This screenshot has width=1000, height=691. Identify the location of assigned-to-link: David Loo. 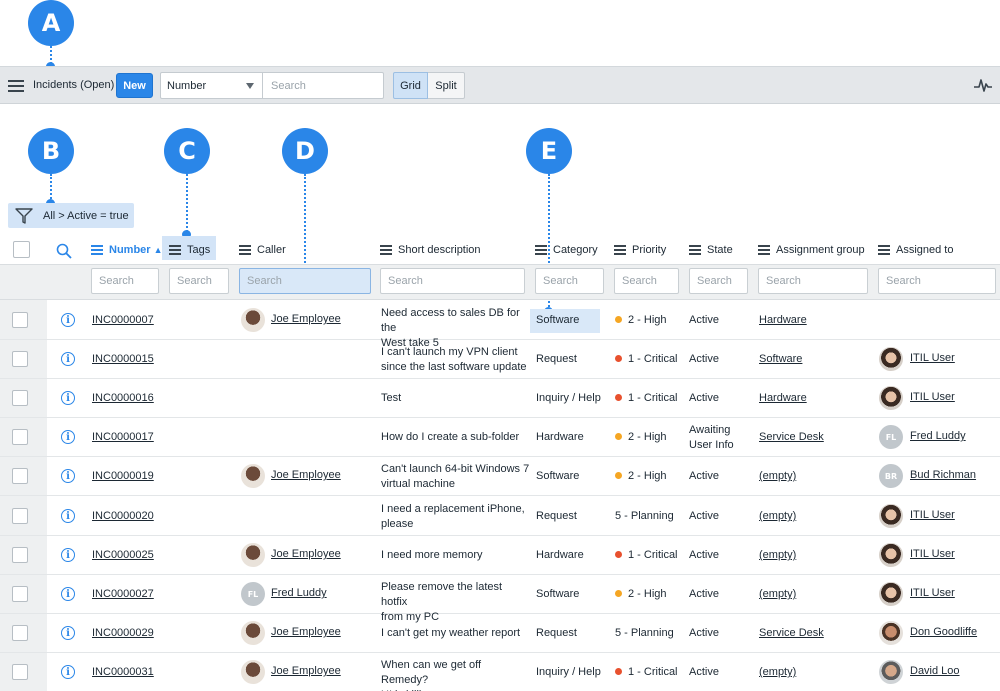
(935, 671).